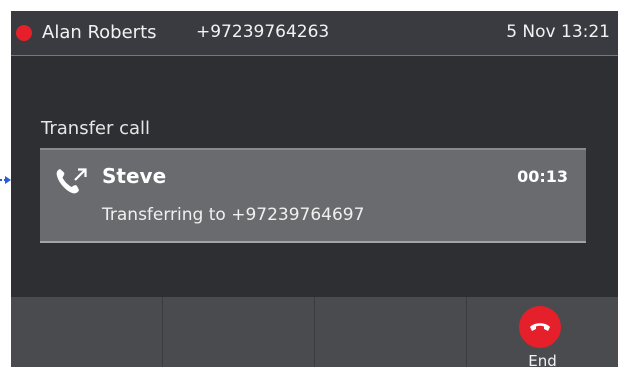  I want to click on date-time: 5 Nov 13:21, so click(558, 32).